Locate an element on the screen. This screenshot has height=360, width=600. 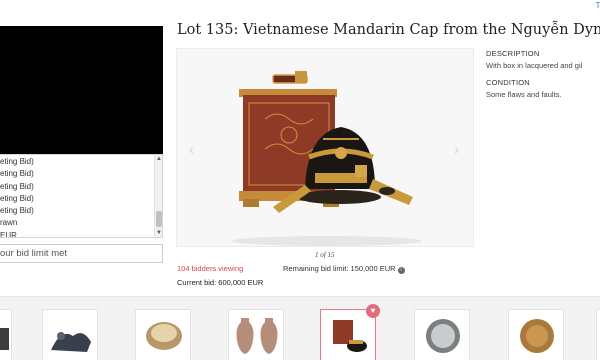
heart-icon: ♥ is located at coordinates (373, 311).